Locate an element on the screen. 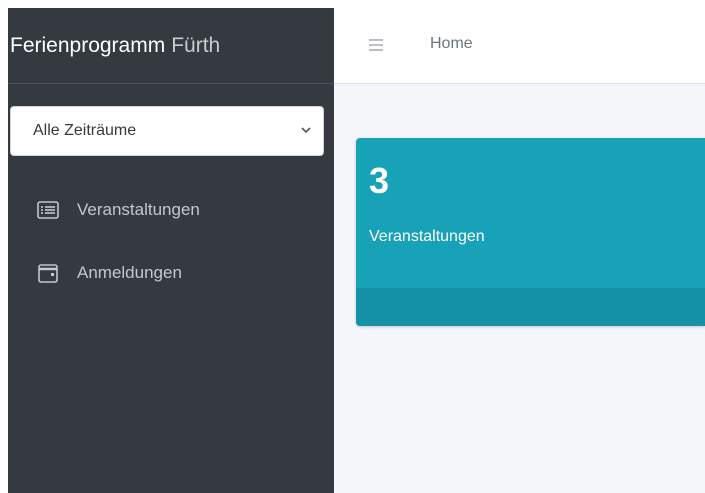  events-label: Veranstaltungen is located at coordinates (427, 236).